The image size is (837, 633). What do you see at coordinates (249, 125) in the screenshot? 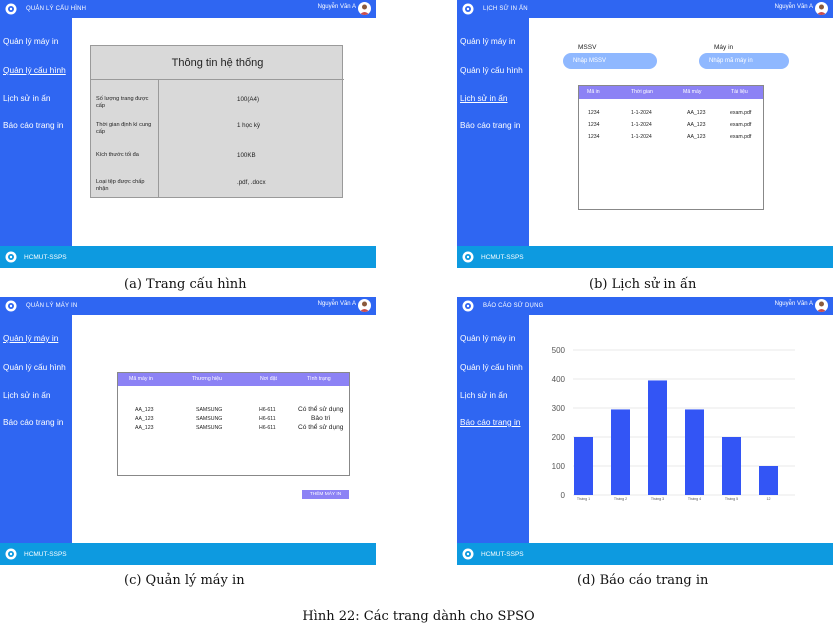
I see `row-value: 1 học kỳ` at bounding box center [249, 125].